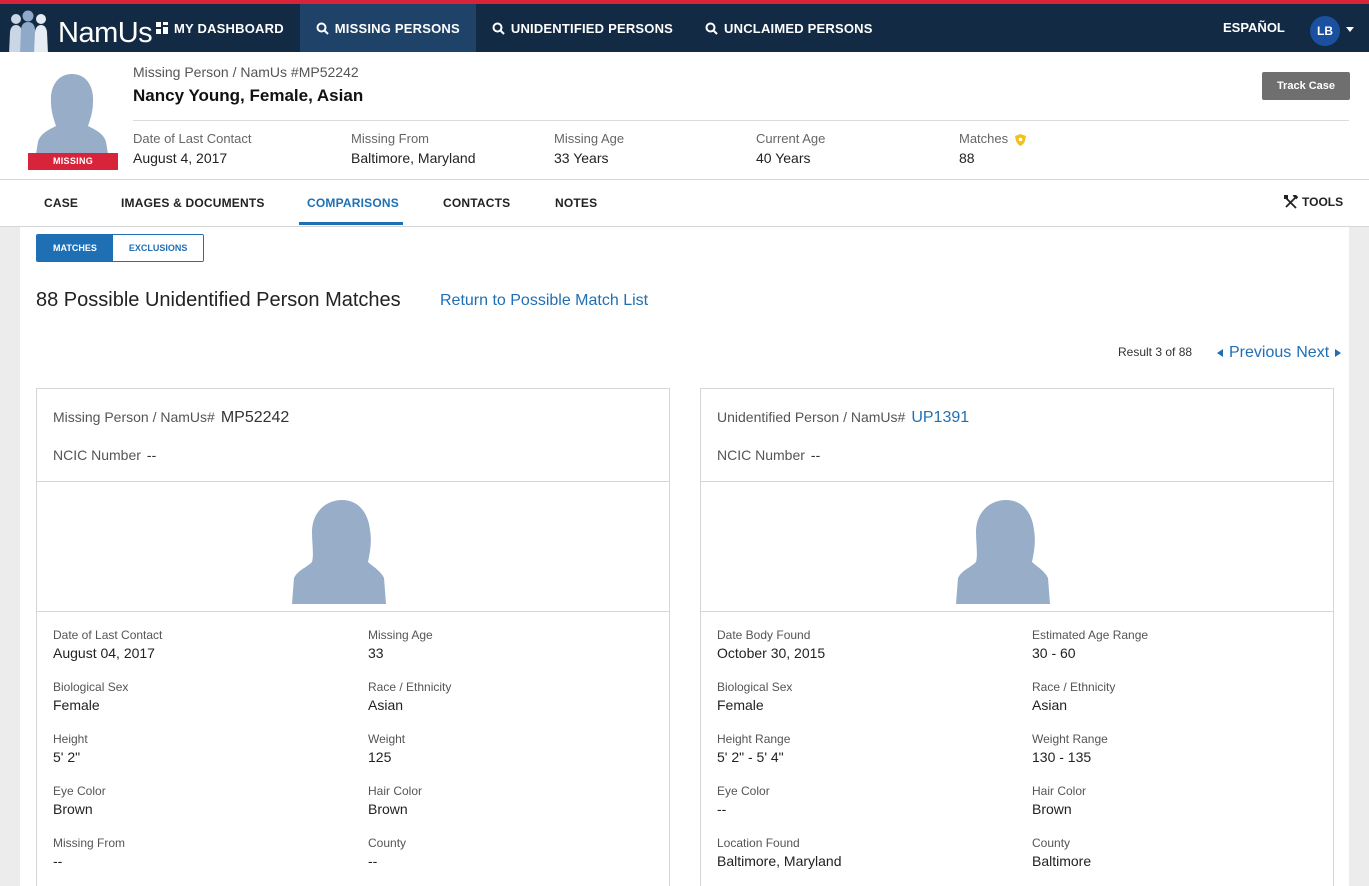  I want to click on field-value: October 30, 2015, so click(771, 653).